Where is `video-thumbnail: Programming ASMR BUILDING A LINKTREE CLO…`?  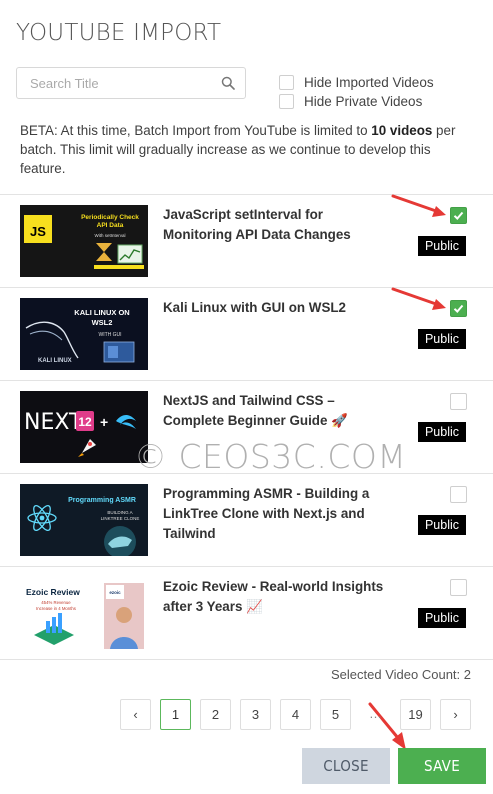
video-thumbnail: Programming ASMR BUILDING A LINKTREE CLO… is located at coordinates (84, 520).